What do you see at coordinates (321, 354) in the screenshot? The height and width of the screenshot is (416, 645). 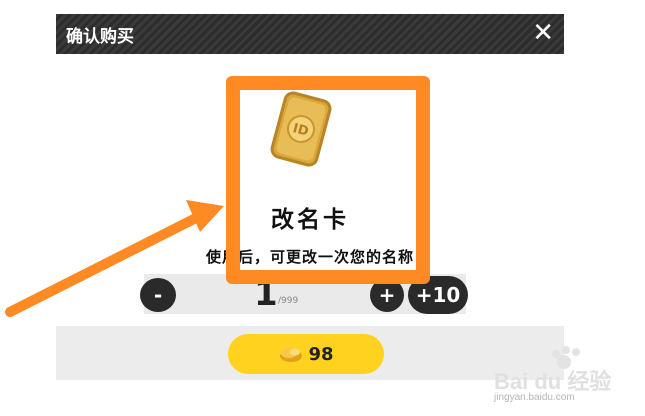 I see `price-value: 98` at bounding box center [321, 354].